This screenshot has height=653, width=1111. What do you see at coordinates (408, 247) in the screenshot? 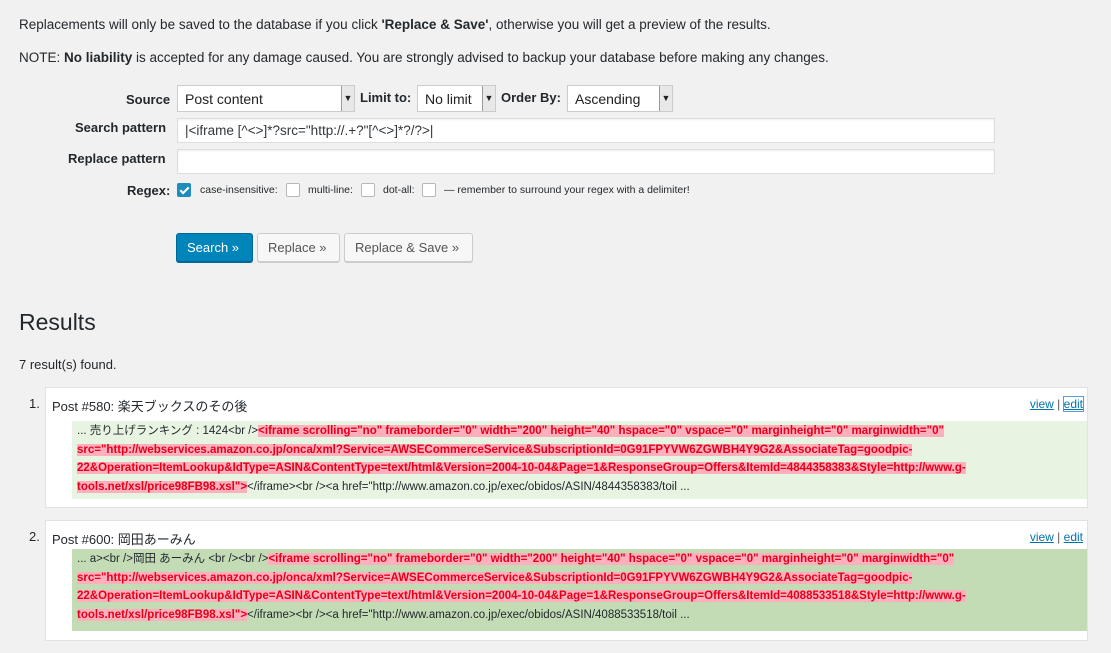
I see `replace-save-button: Replace & Save »` at bounding box center [408, 247].